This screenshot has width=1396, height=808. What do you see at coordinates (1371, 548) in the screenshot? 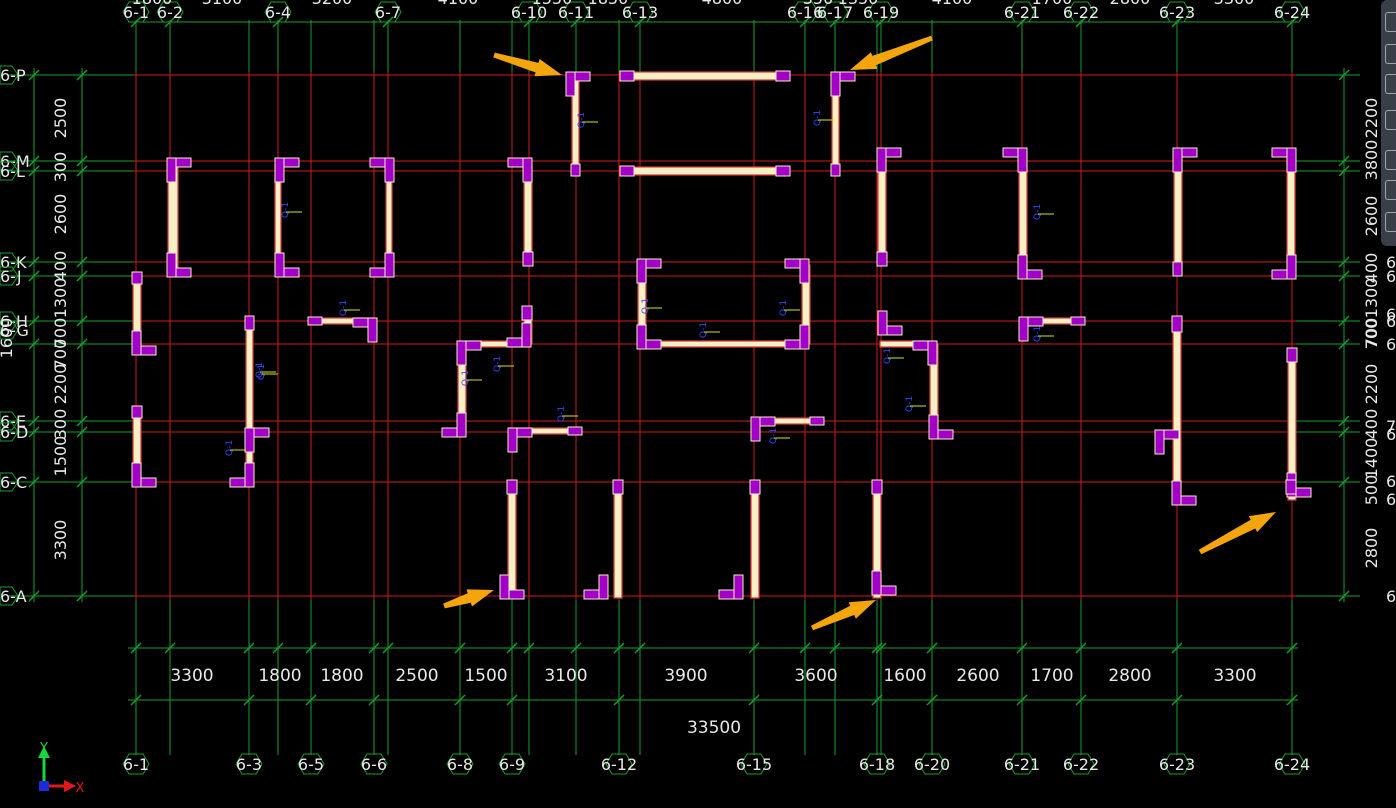
I see `right-dimension-text: 2800` at bounding box center [1371, 548].